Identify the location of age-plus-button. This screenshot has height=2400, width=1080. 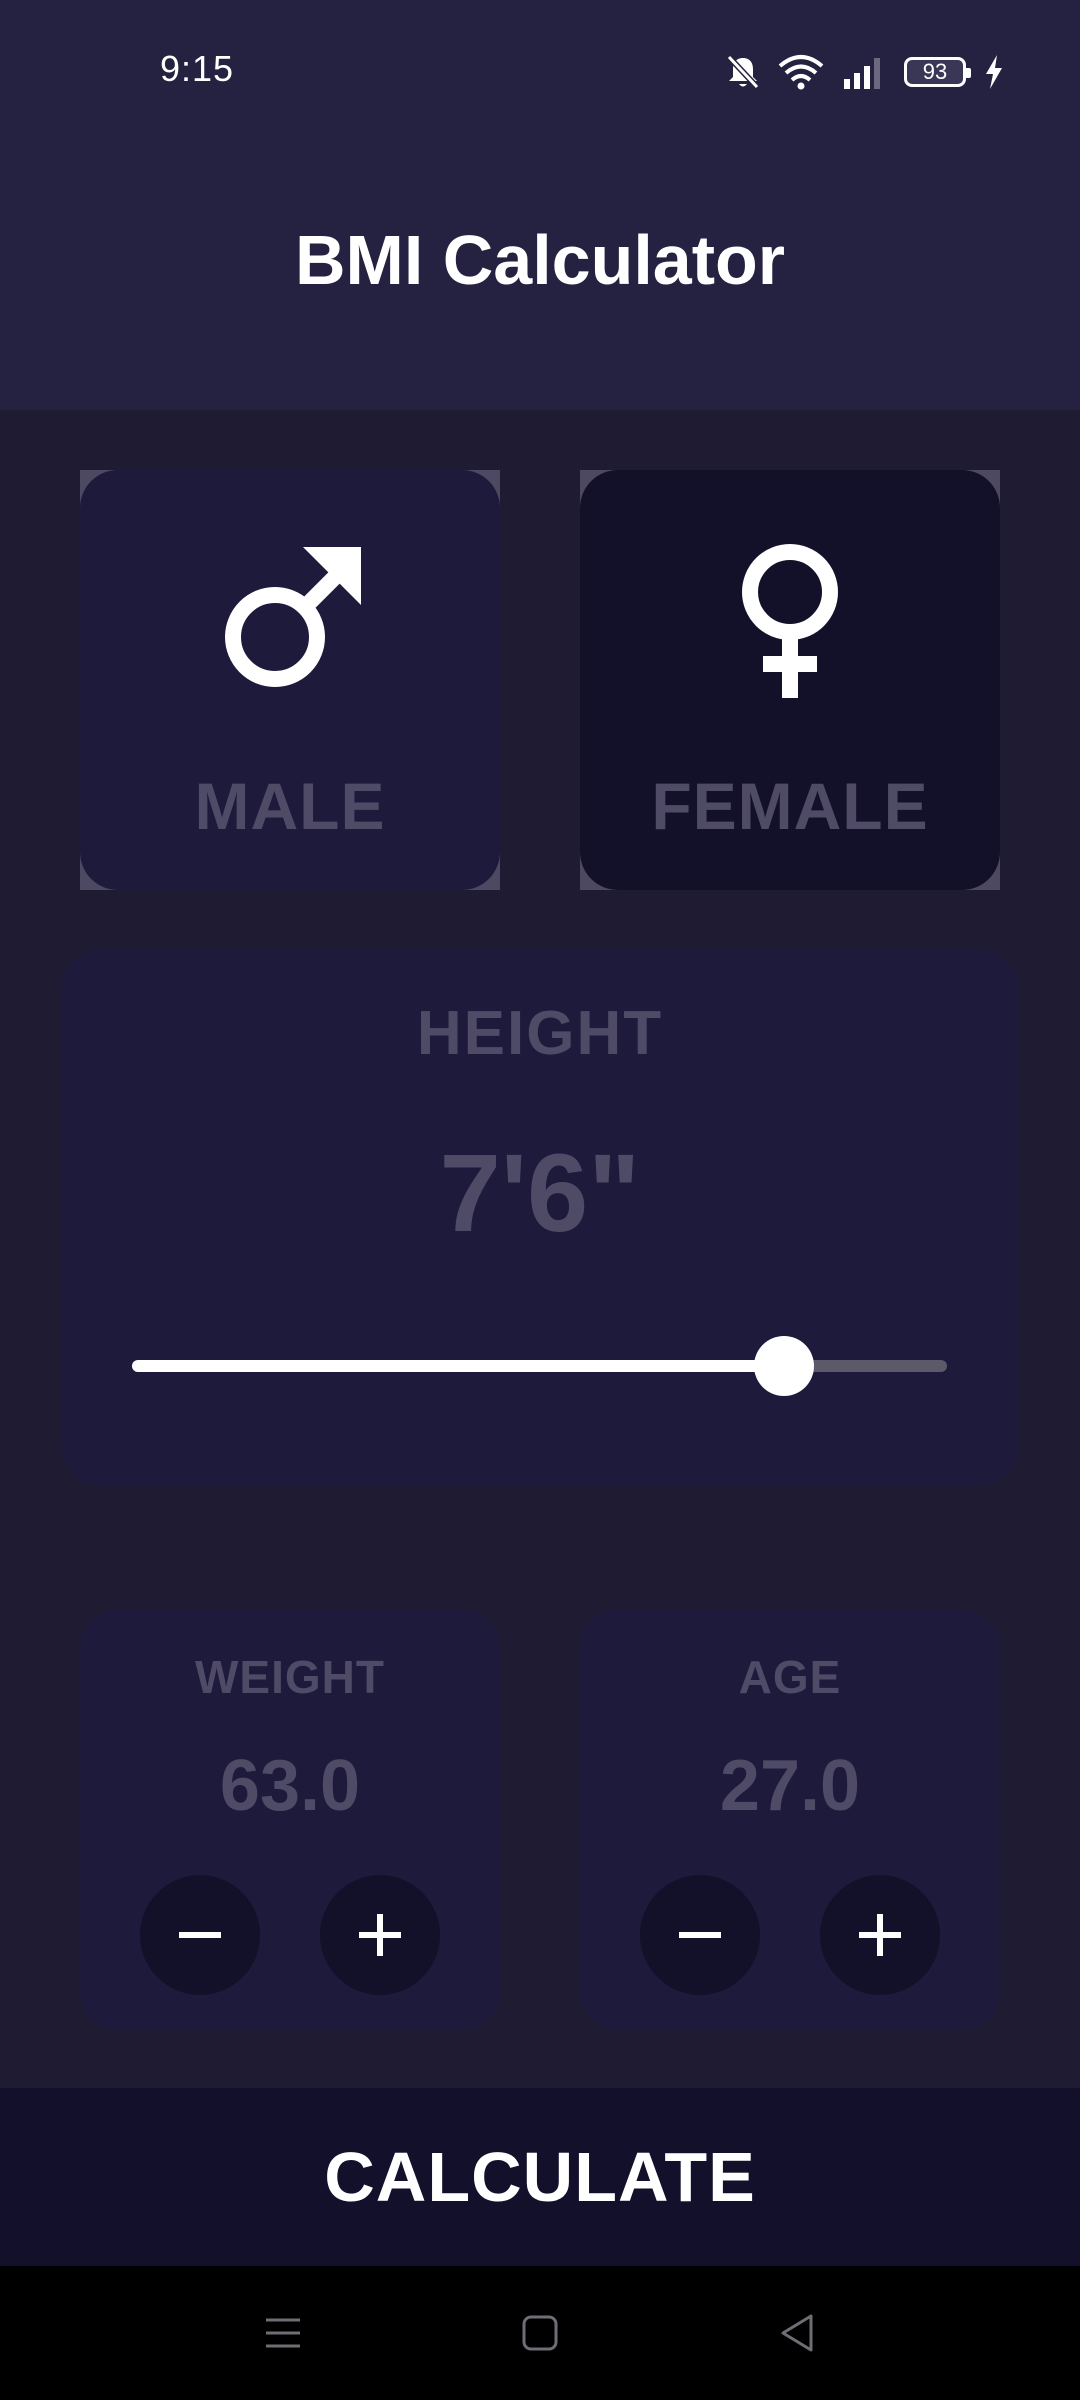
(880, 1935).